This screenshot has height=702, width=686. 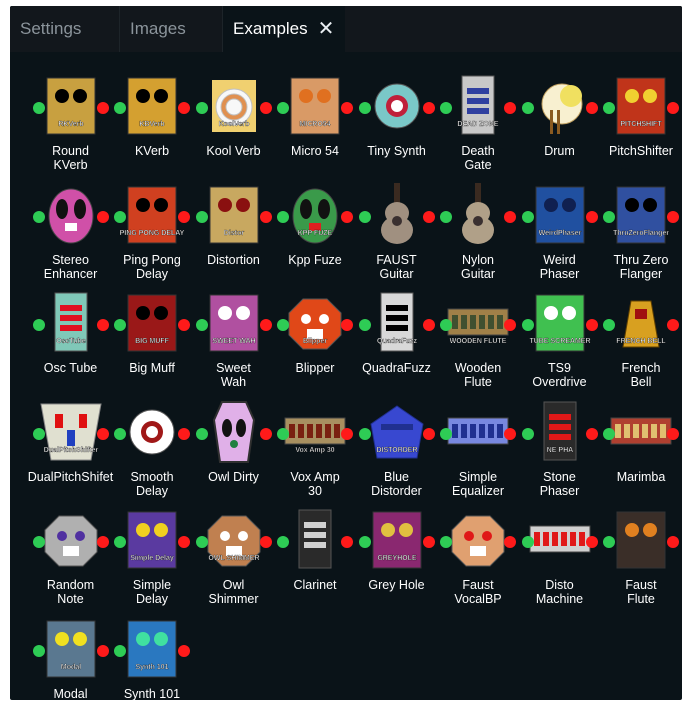 What do you see at coordinates (559, 323) in the screenshot?
I see `example-thumbnail: TUBE SCREAMER` at bounding box center [559, 323].